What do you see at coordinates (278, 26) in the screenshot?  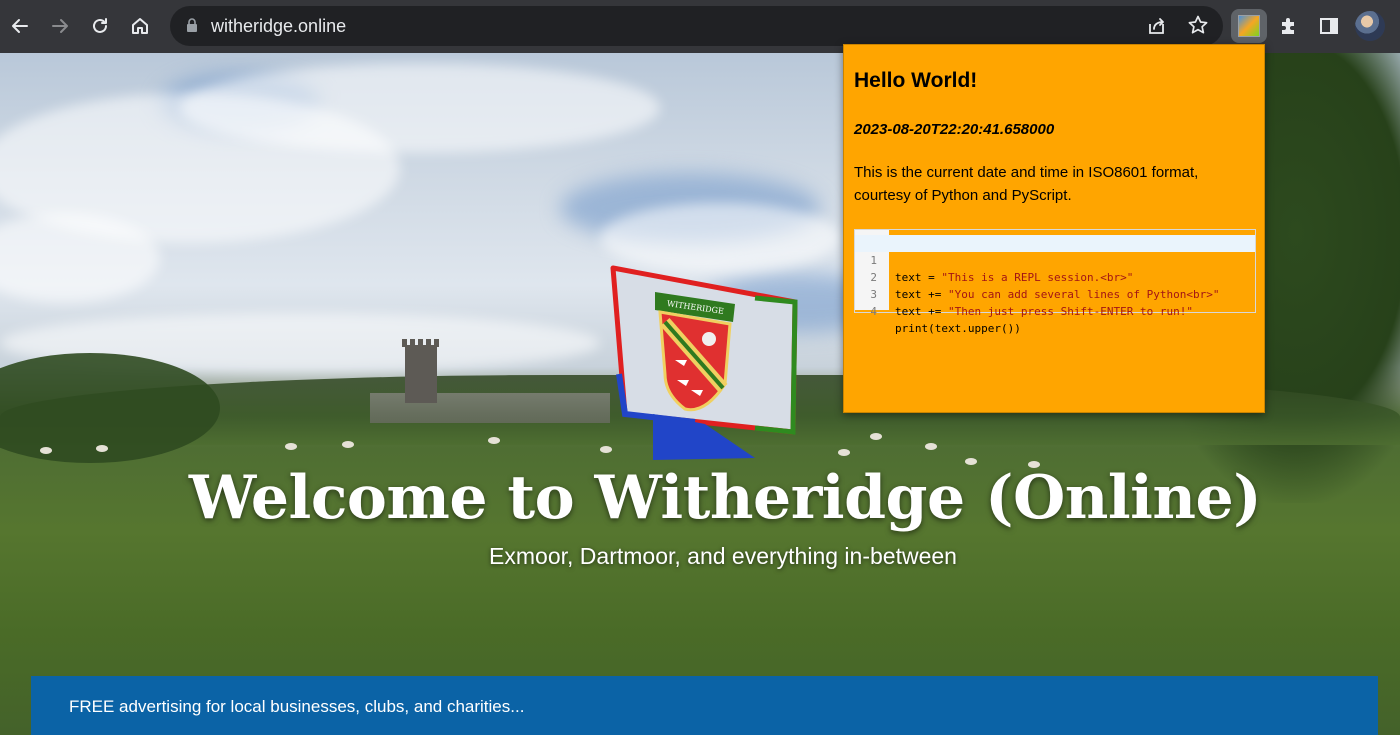 I see `url-text: witheridge.online` at bounding box center [278, 26].